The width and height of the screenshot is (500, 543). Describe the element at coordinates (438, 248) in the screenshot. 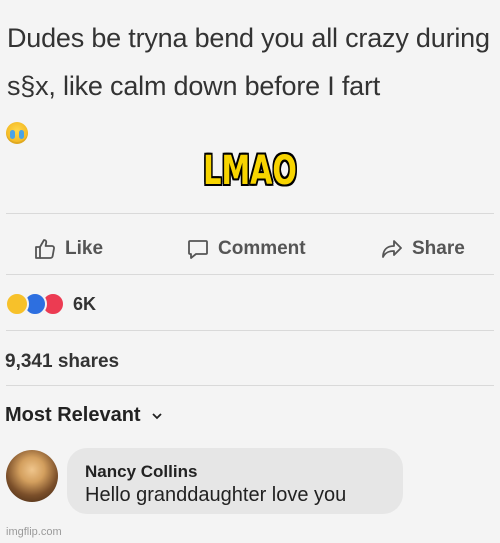

I see `share-label: Share` at that location.